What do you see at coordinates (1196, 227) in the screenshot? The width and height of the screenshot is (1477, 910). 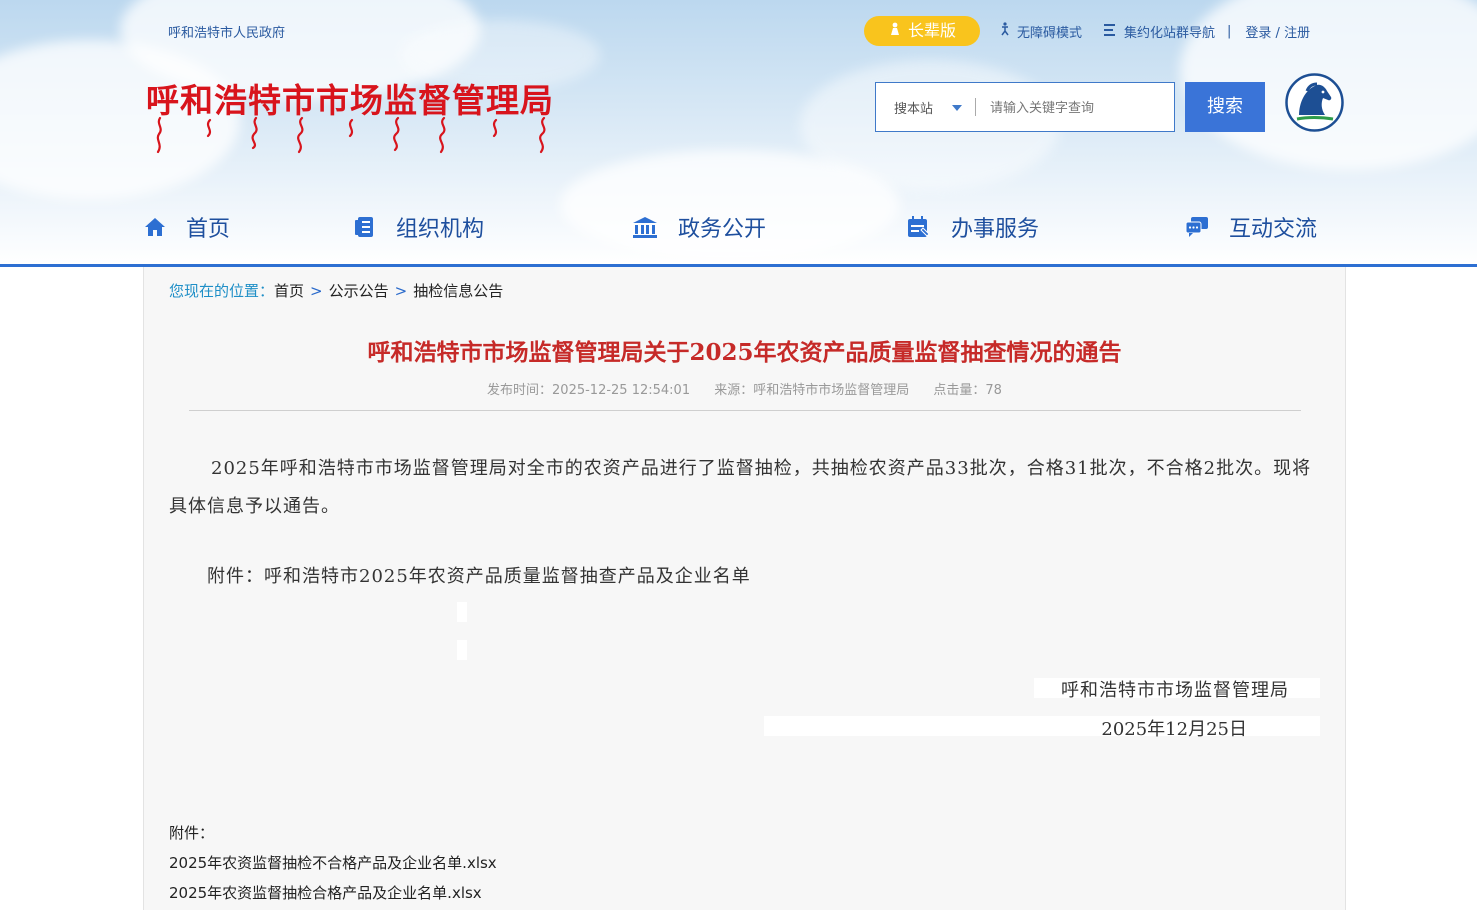 I see `chat-icon` at bounding box center [1196, 227].